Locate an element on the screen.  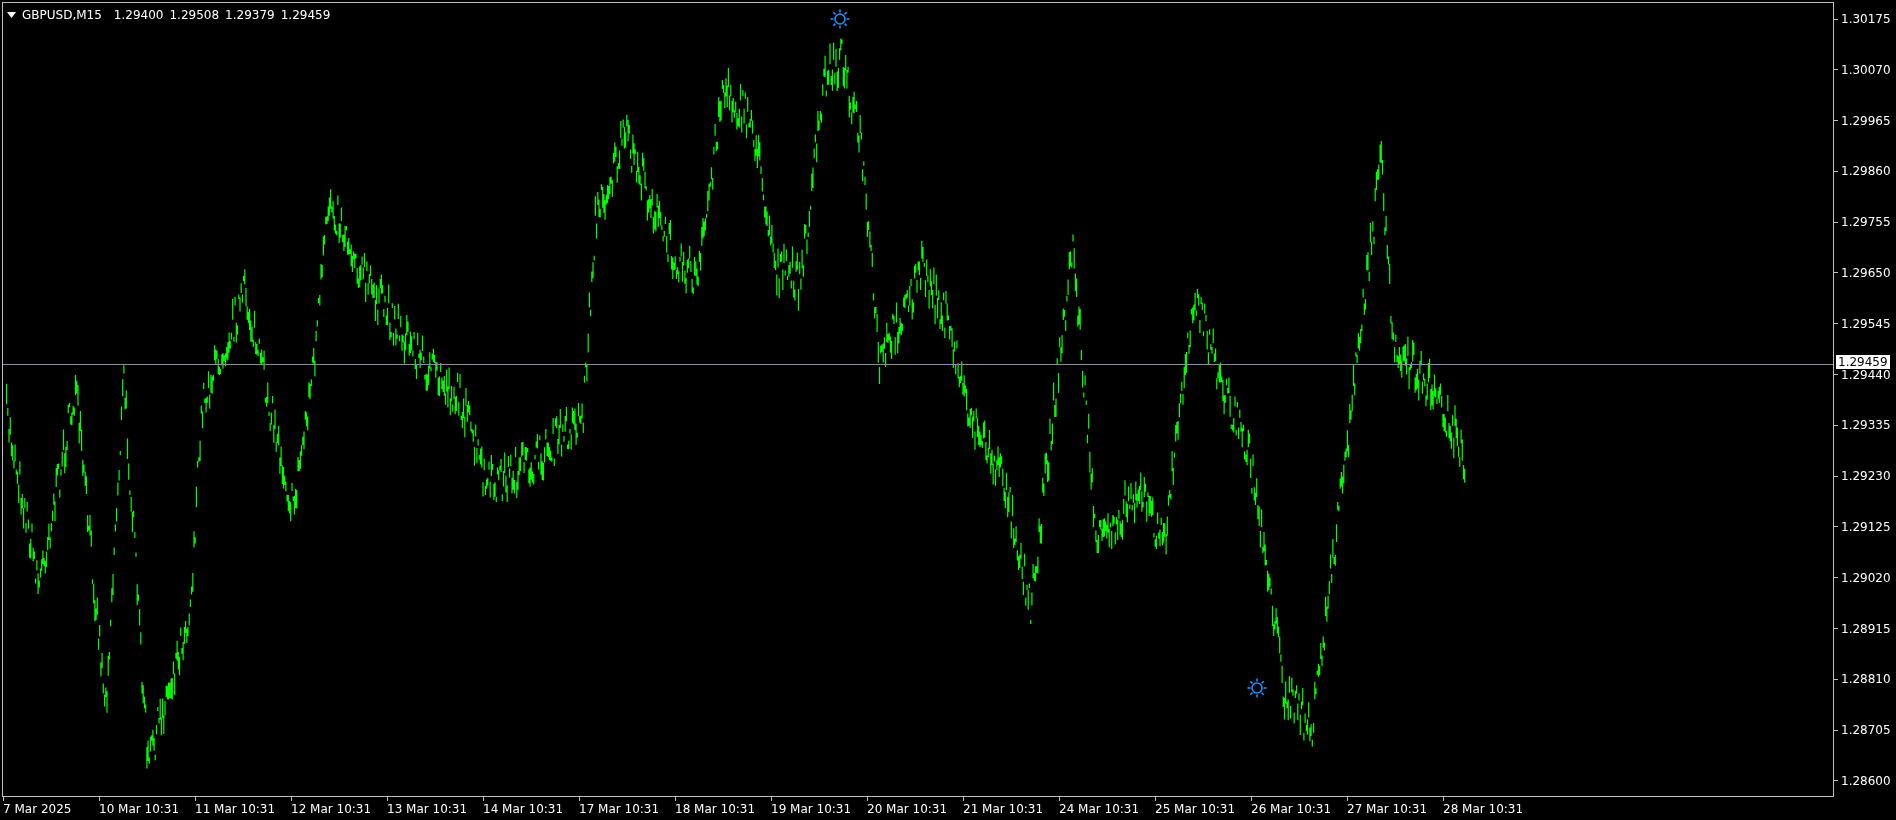
price-axis-label: 1.30175 is located at coordinates (1866, 19).